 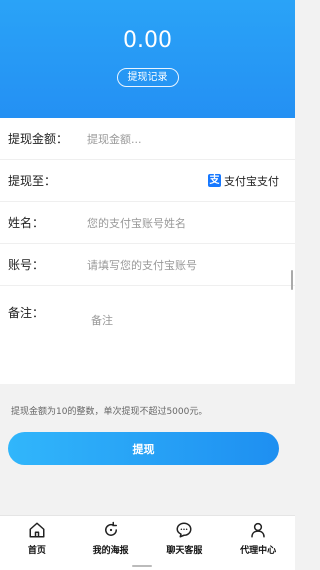 I want to click on tab-my-poster: 我的海报, so click(x=111, y=543).